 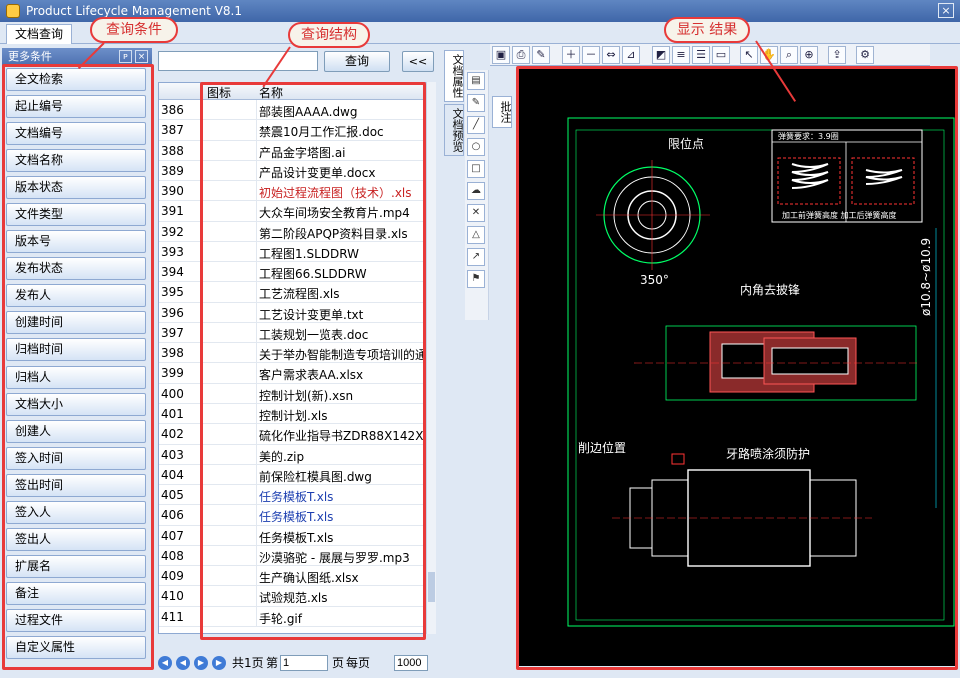 I want to click on row-number: 402, so click(x=172, y=434).